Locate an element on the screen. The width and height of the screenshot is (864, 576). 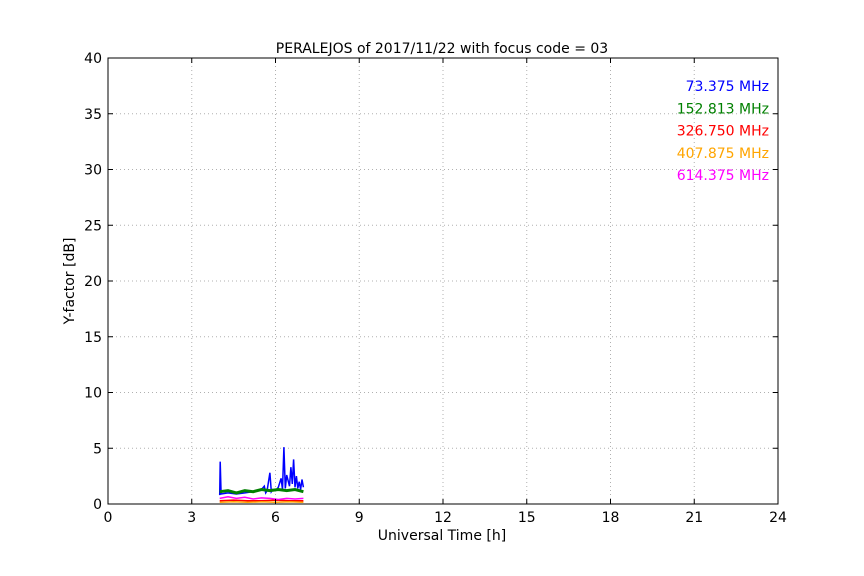
x-axis-label: Universal Time [h] is located at coordinates (442, 536).